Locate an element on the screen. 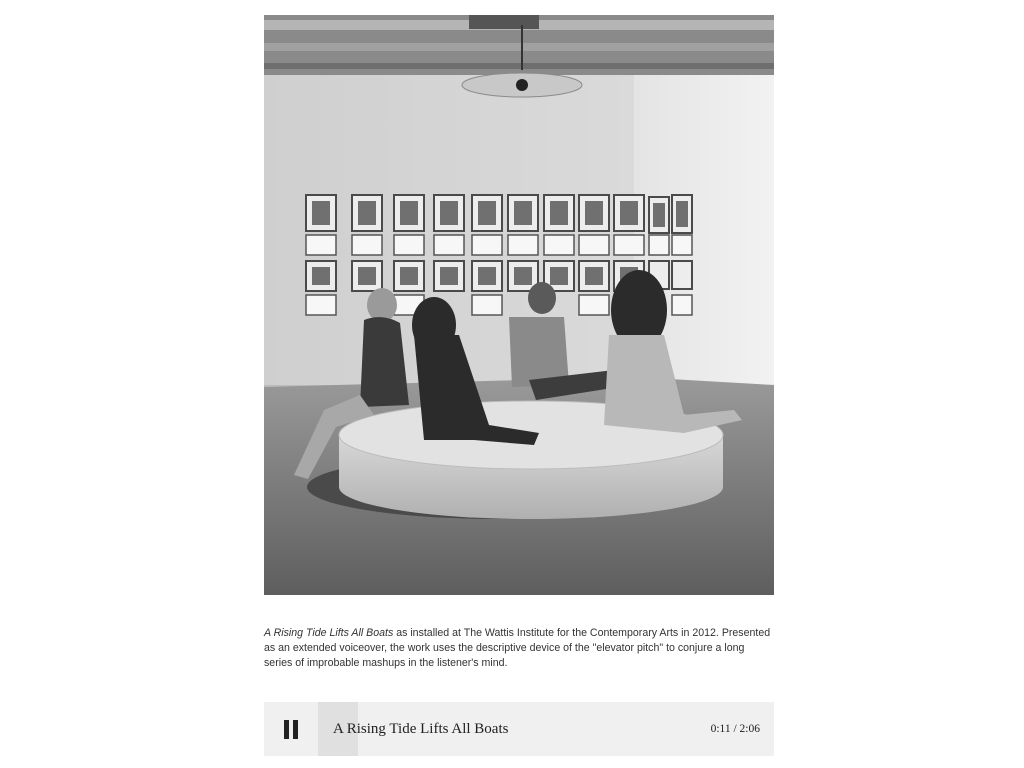 This screenshot has width=1024, height=768. time-display: 0:11 / 2:06 is located at coordinates (735, 729).